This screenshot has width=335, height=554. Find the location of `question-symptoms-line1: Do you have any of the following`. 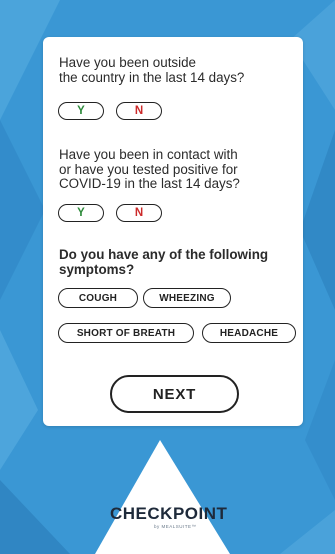

question-symptoms-line1: Do you have any of the following is located at coordinates (164, 254).